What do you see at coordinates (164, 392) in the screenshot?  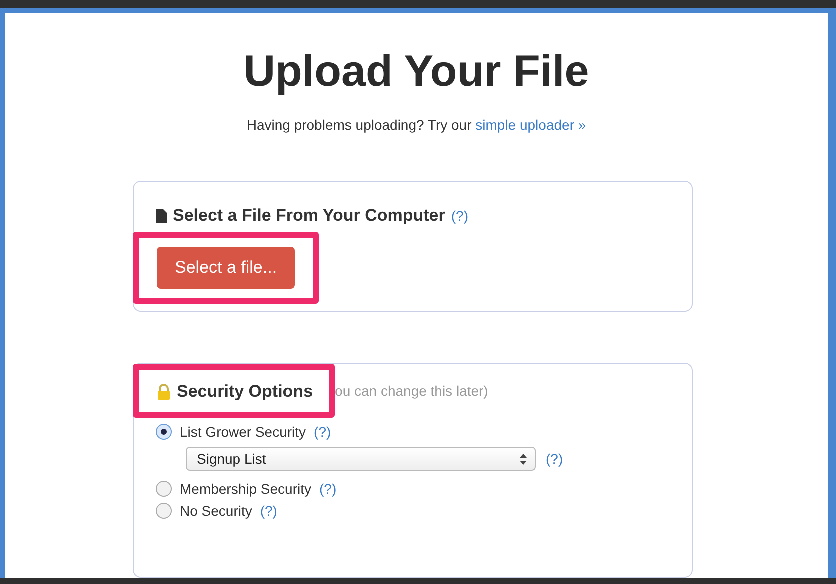 I see `lock-icon` at bounding box center [164, 392].